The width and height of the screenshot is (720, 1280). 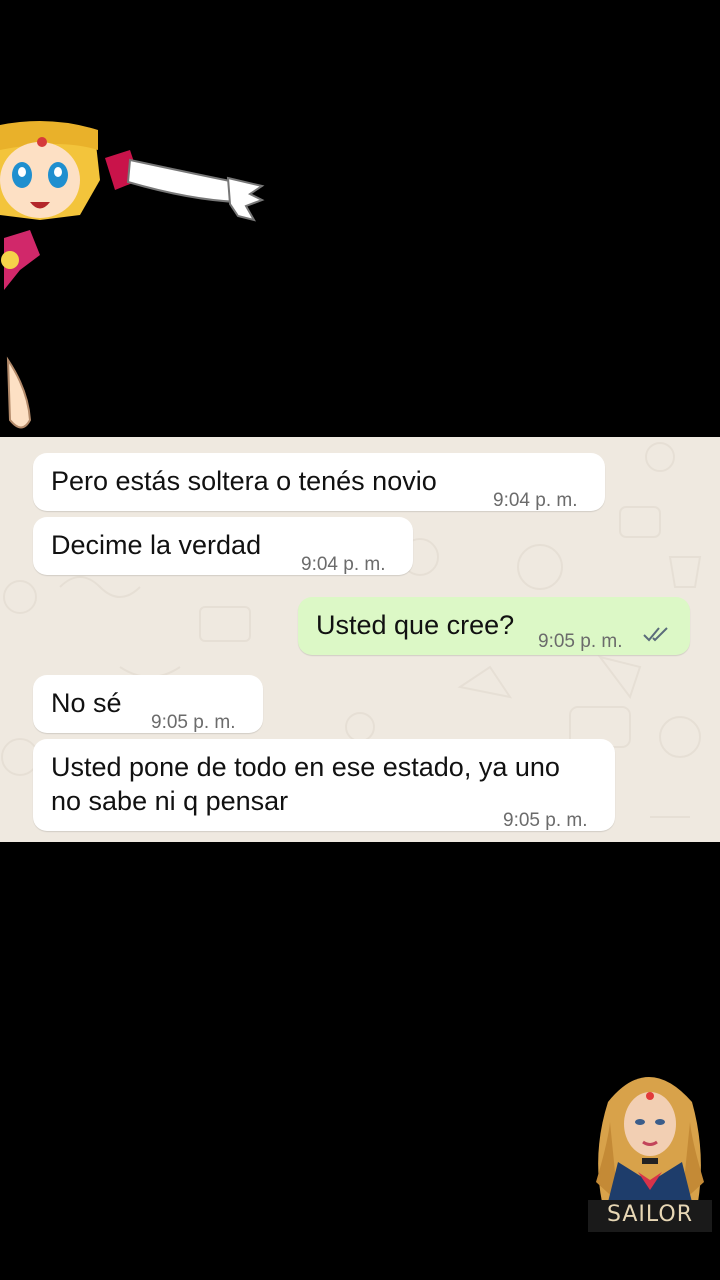 I want to click on message-text: Pero estás soltera o tenés novio, so click(x=244, y=481).